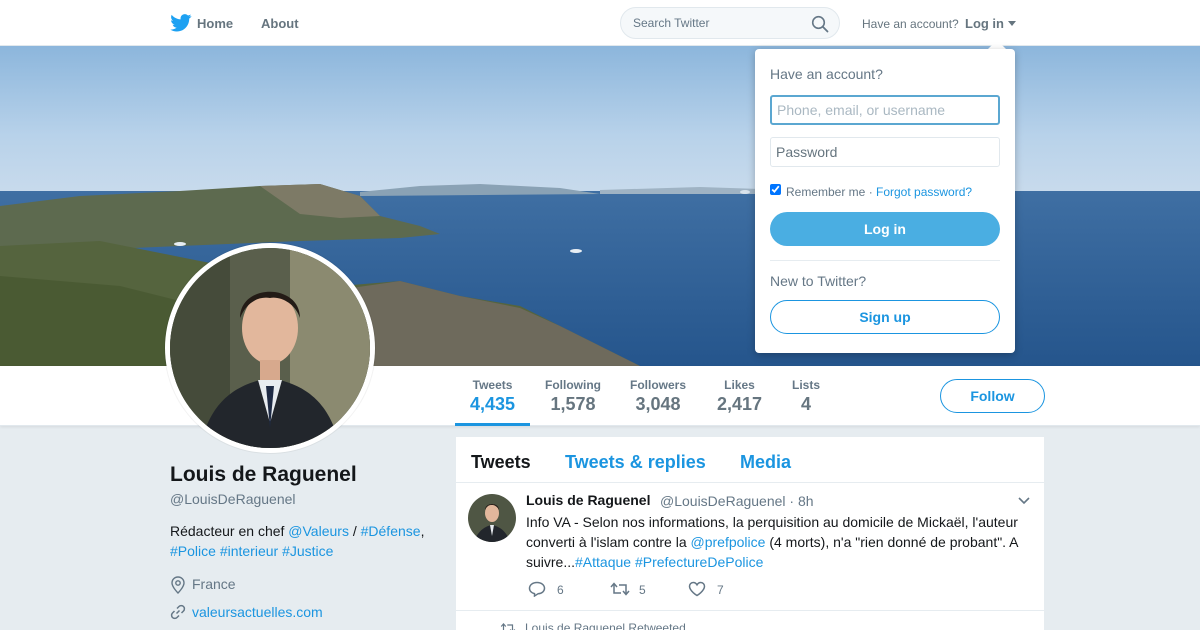 The width and height of the screenshot is (1200, 630). I want to click on login-button: Log in, so click(885, 229).